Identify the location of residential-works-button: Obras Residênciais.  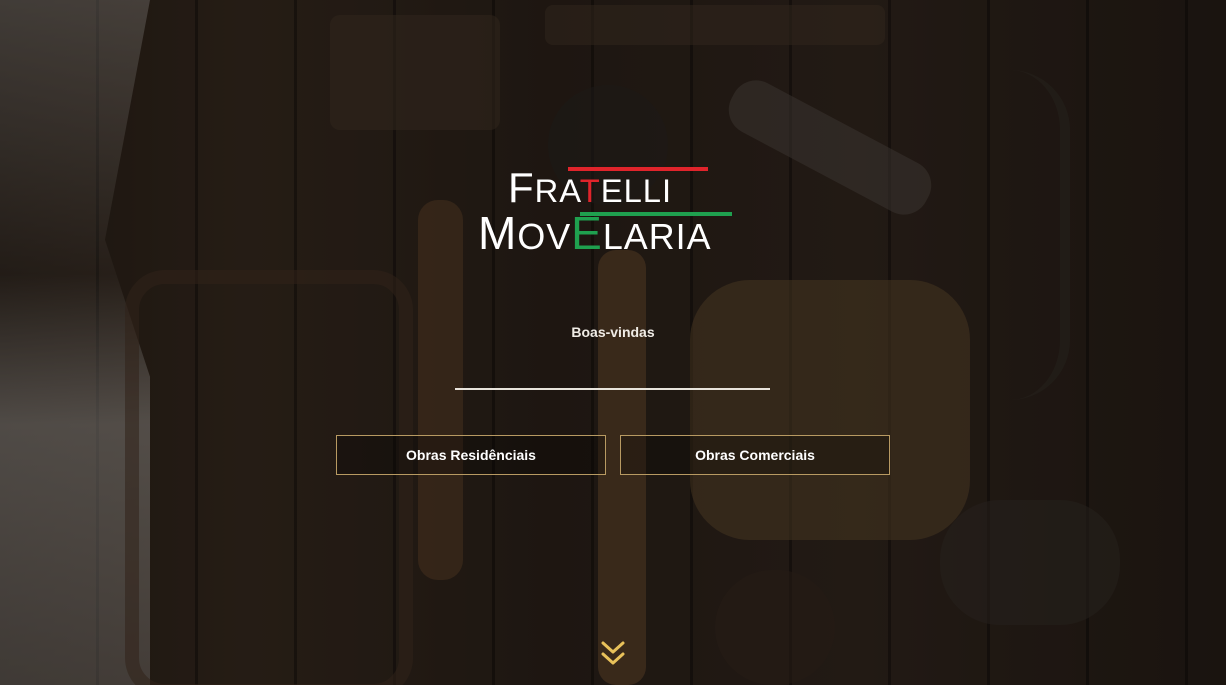
(471, 455).